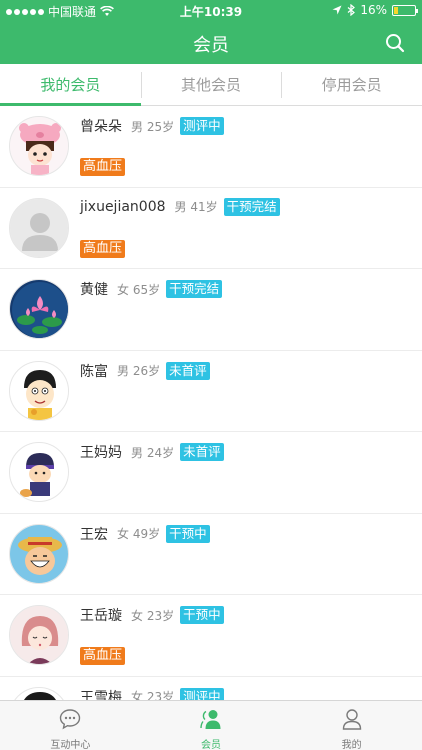 This screenshot has width=422, height=750. I want to click on tabbar-label: 互动中心, so click(70, 745).